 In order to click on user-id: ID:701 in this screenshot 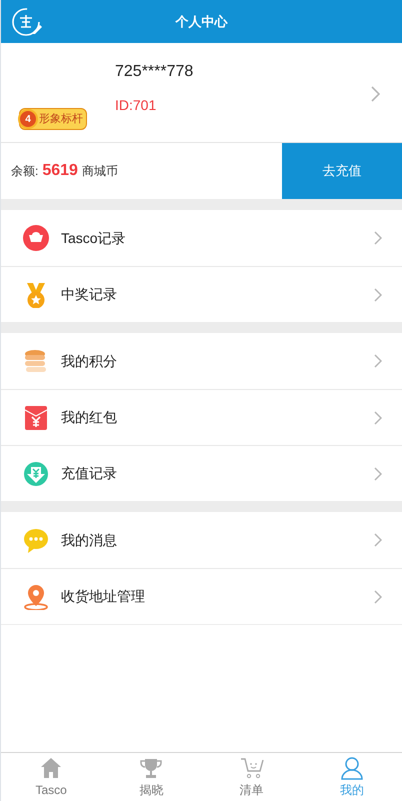, I will do `click(136, 105)`.